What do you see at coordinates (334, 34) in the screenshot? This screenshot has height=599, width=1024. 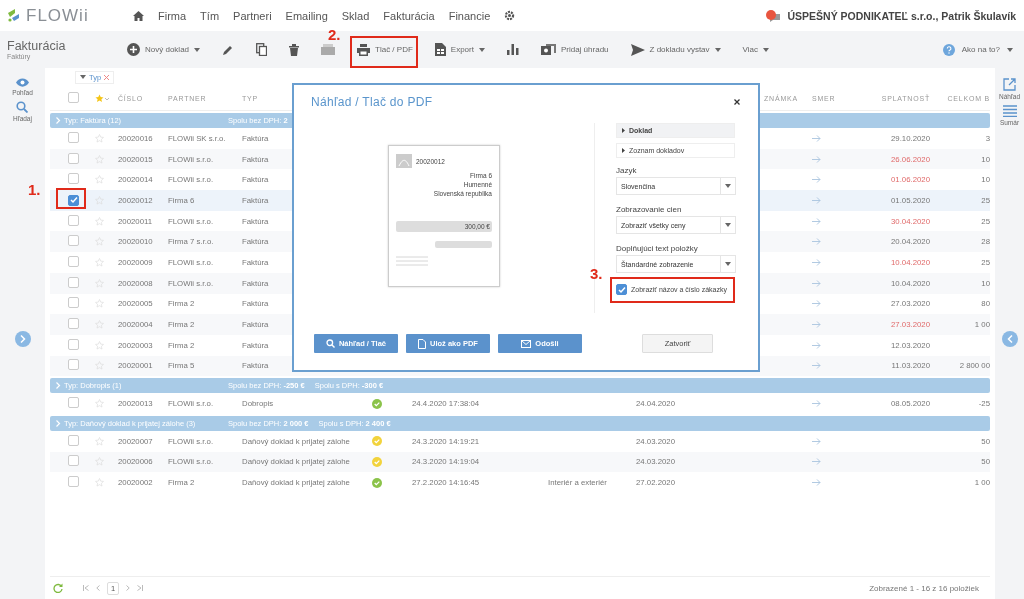 I see `callout-number: 2.` at bounding box center [334, 34].